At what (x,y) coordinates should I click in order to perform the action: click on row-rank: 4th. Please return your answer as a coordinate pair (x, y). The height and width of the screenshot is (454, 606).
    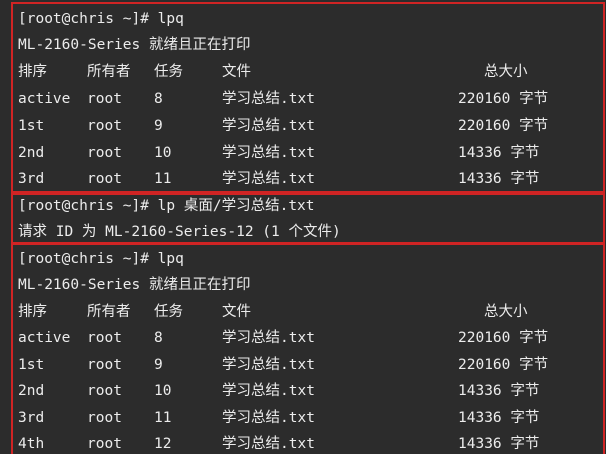
    Looking at the image, I should click on (31, 444).